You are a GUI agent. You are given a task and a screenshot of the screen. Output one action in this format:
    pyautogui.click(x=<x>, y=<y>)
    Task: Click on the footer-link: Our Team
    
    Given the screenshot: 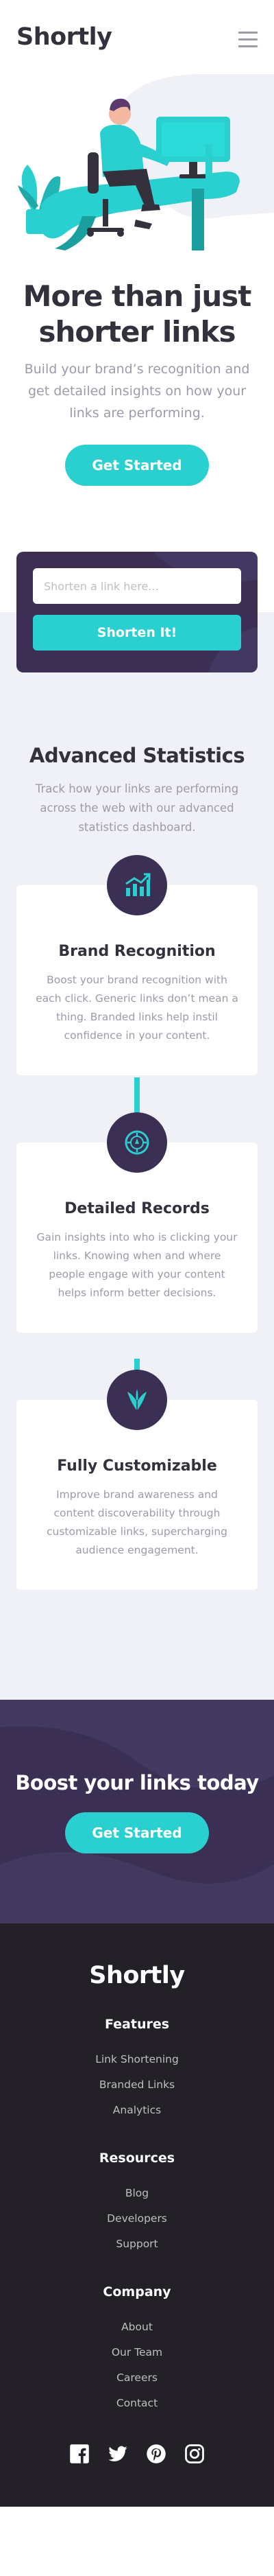 What is the action you would take?
    pyautogui.click(x=137, y=2352)
    